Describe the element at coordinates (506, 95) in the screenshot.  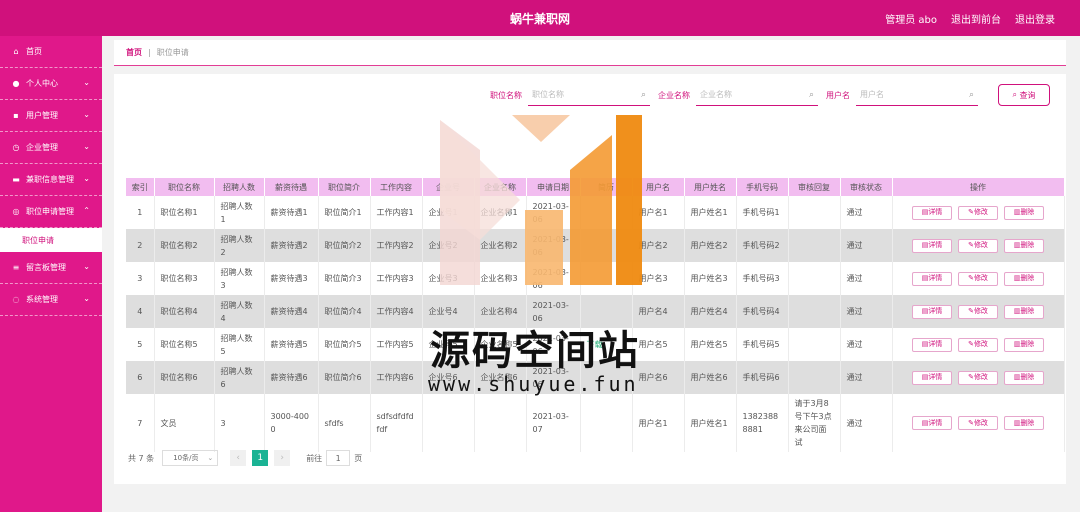
I see `job-name-label: 职位名称` at that location.